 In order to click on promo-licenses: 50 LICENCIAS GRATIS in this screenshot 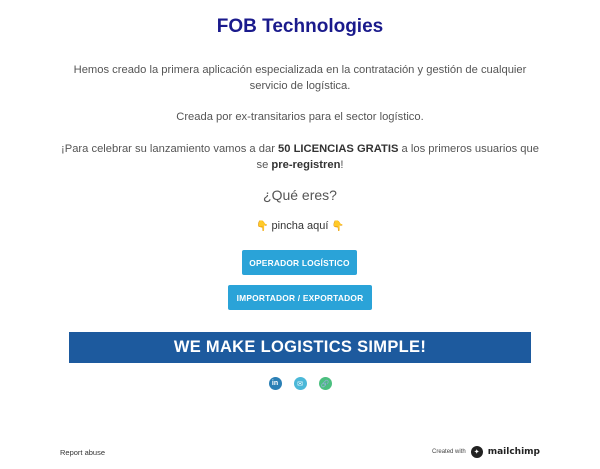, I will do `click(338, 149)`.